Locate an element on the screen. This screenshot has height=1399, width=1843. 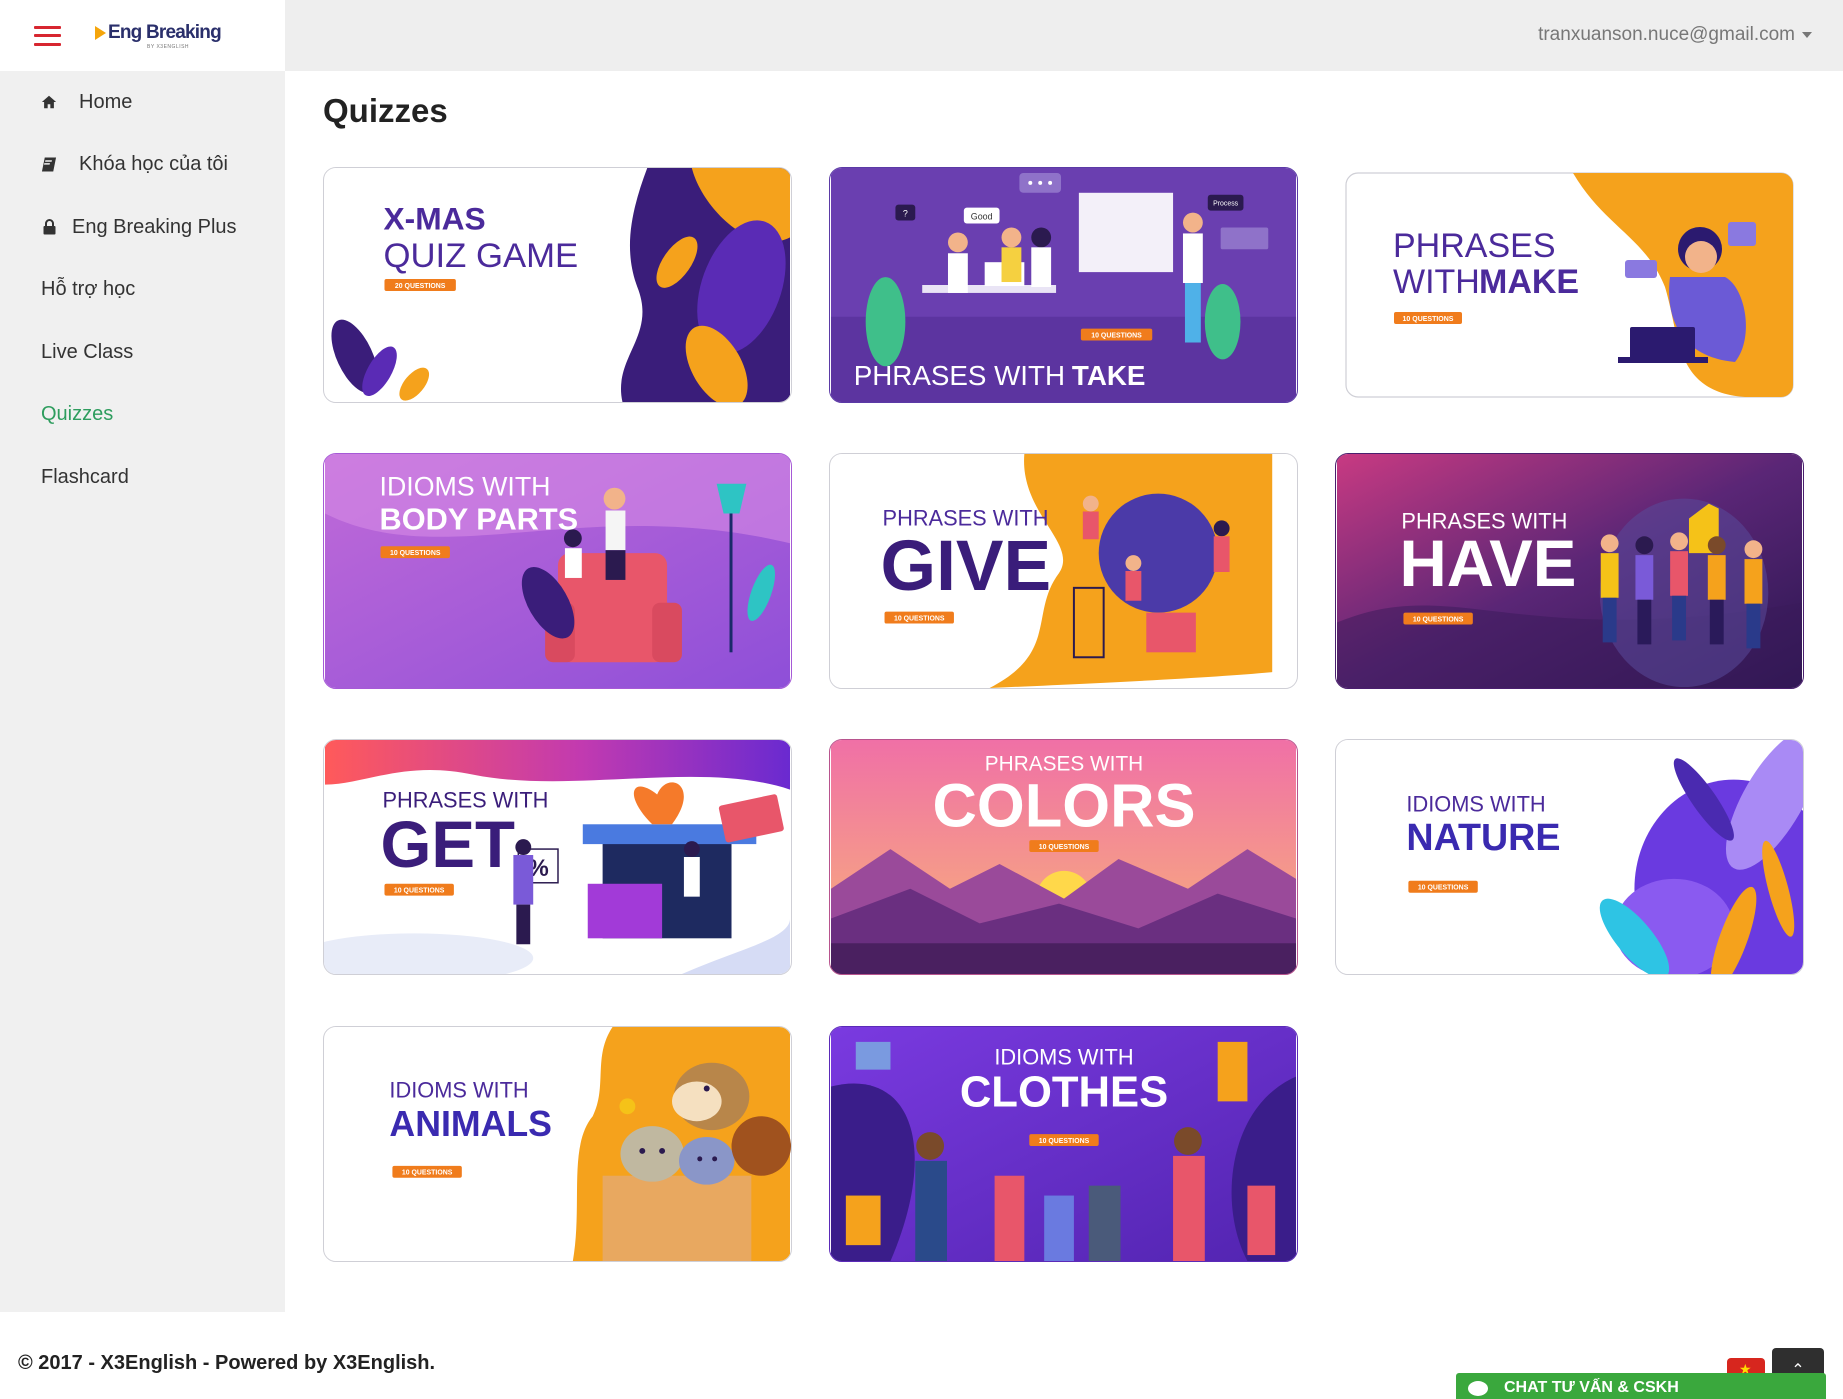
quiz-title-line2: NATURE is located at coordinates (1483, 837).